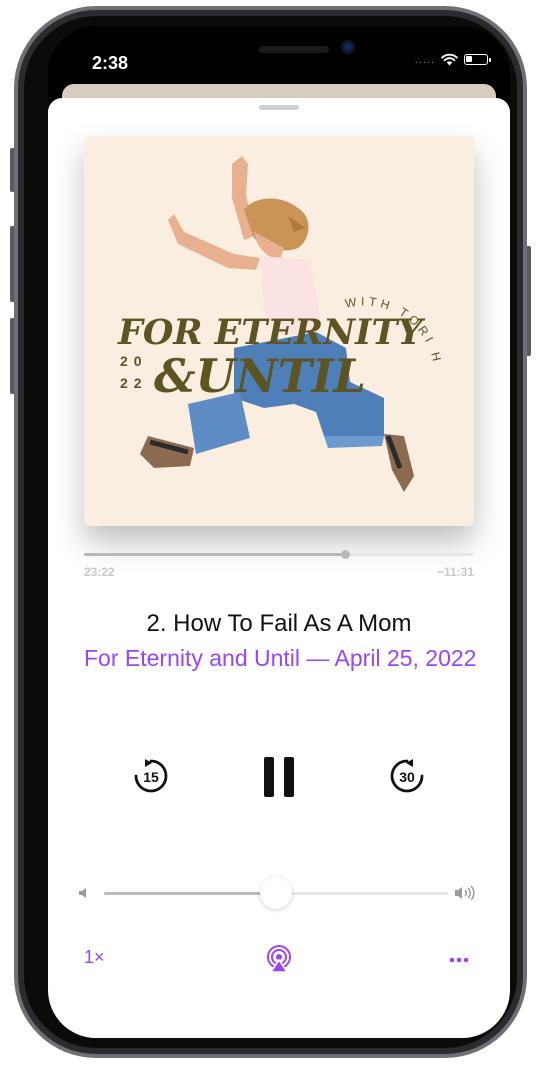 The height and width of the screenshot is (1066, 541). I want to click on volume-control, so click(279, 893).